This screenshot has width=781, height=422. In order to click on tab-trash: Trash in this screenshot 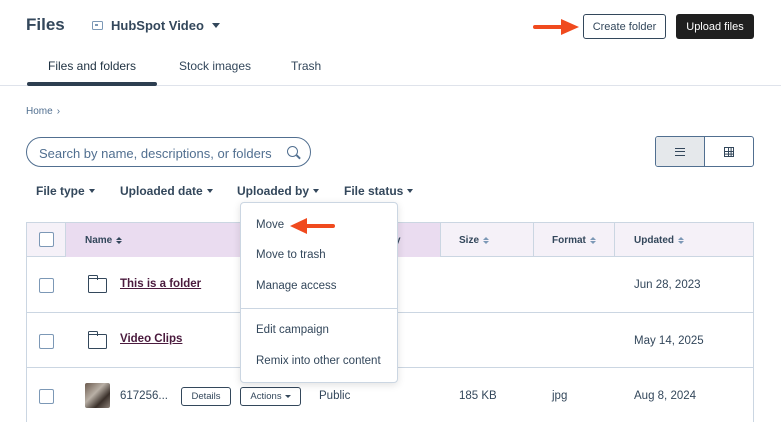, I will do `click(306, 66)`.